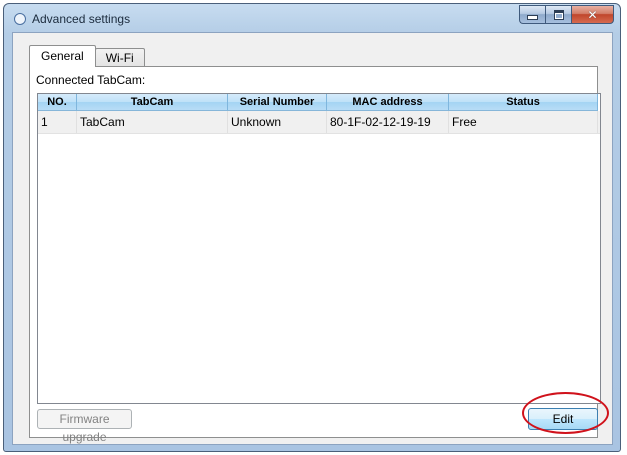 The image size is (627, 455). Describe the element at coordinates (119, 57) in the screenshot. I see `tab-wifi: Wi-Fi` at that location.